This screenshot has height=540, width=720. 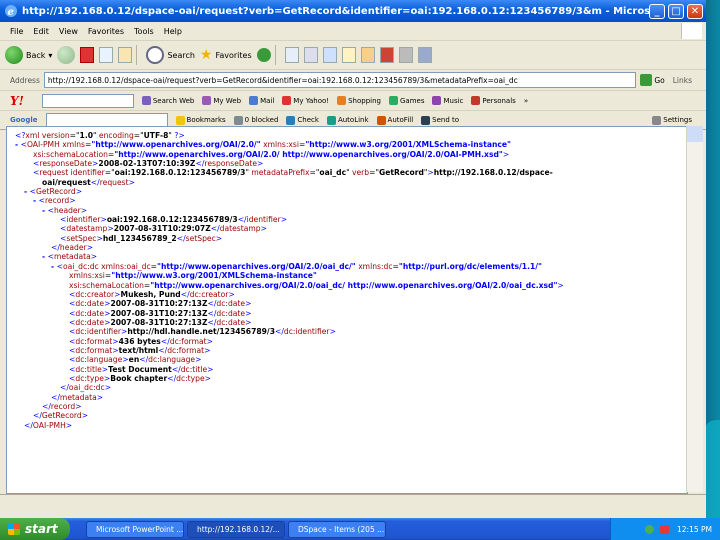 What do you see at coordinates (173, 31) in the screenshot?
I see `menu-help: Help` at bounding box center [173, 31].